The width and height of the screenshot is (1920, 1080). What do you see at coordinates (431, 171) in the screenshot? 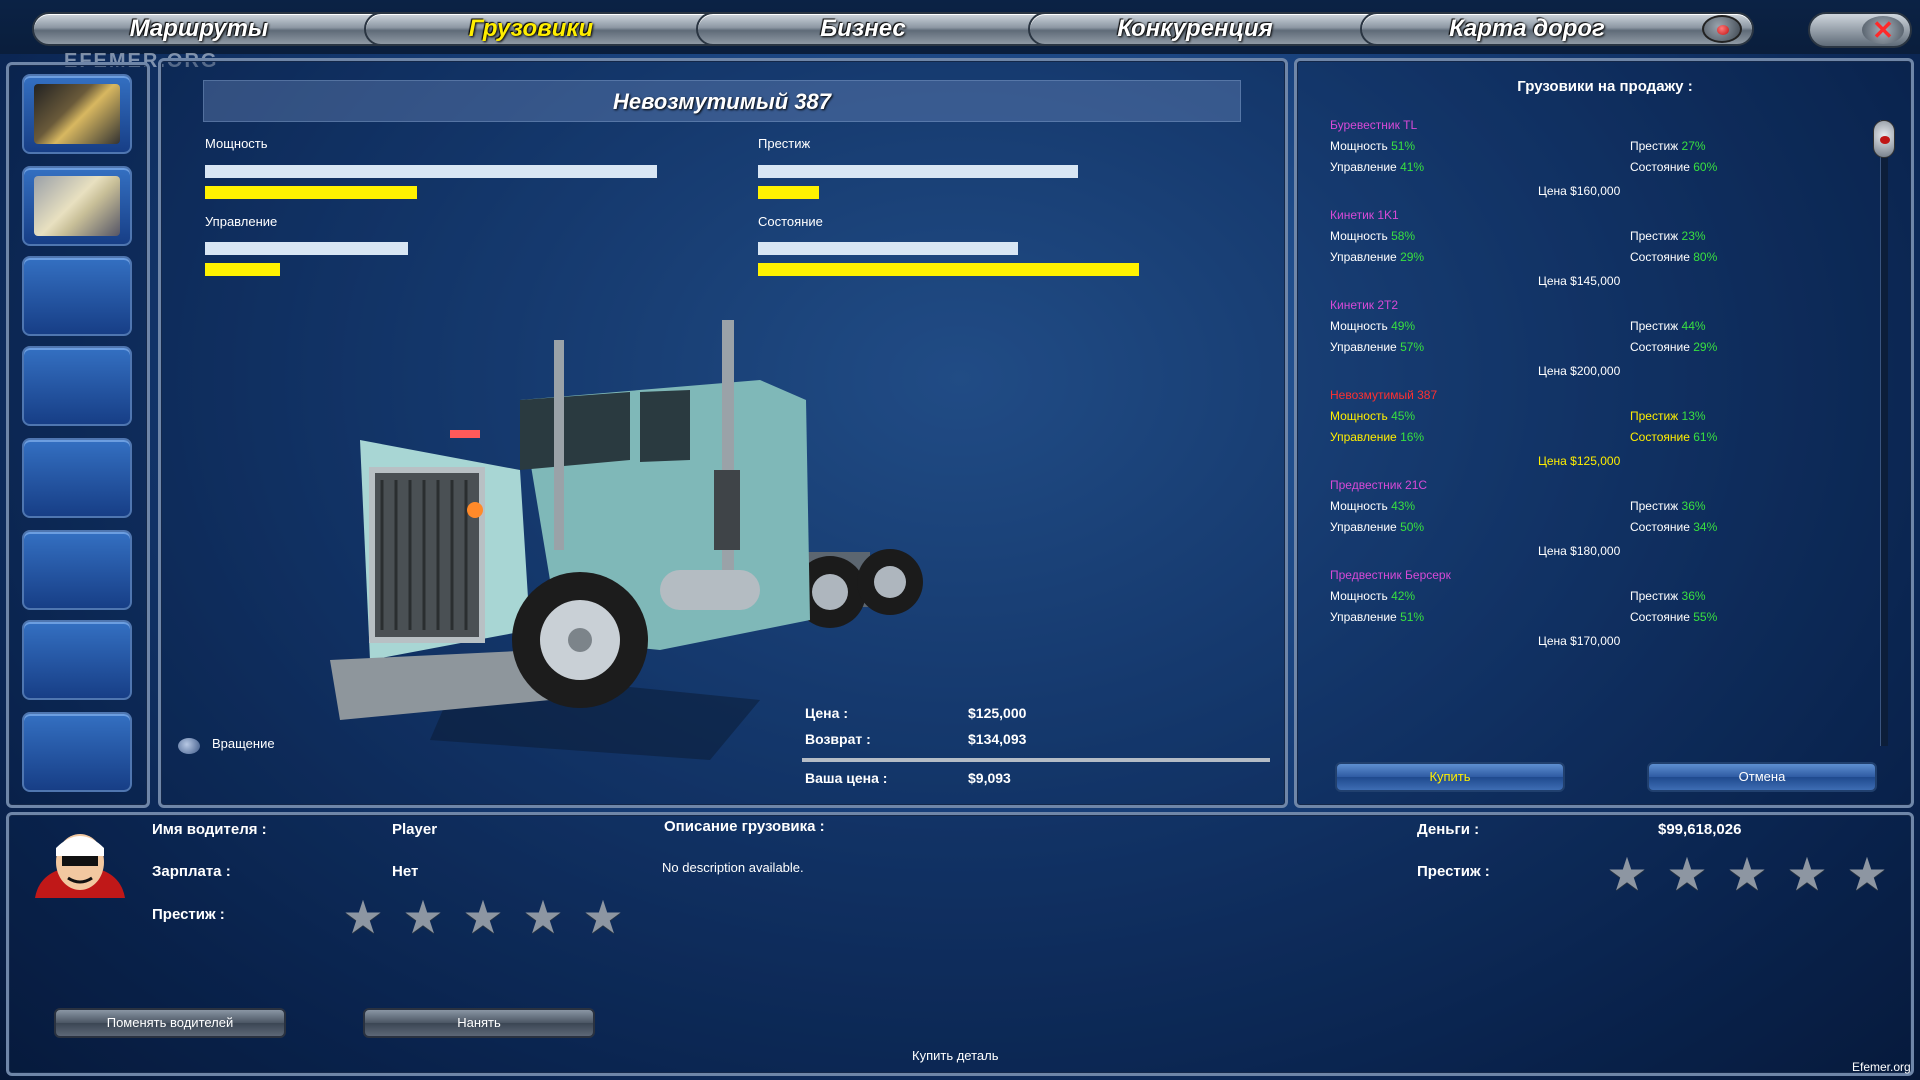
I see `power-max-bar` at bounding box center [431, 171].